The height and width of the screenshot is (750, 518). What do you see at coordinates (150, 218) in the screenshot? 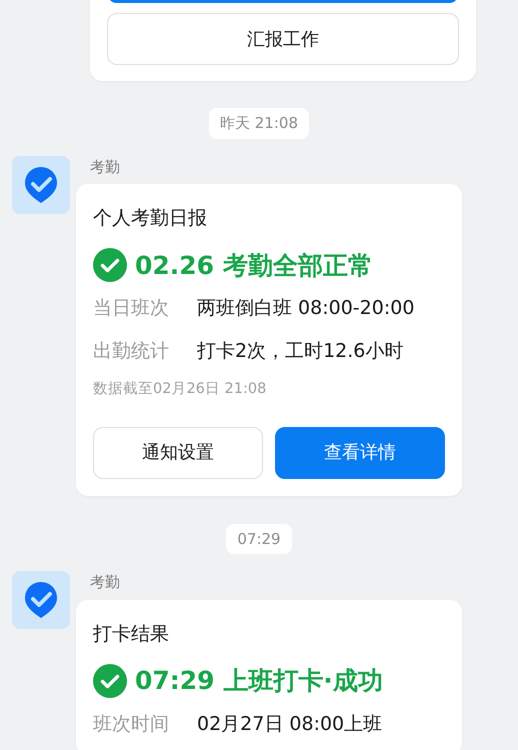
I see `card-title: 个人考勤日报` at bounding box center [150, 218].